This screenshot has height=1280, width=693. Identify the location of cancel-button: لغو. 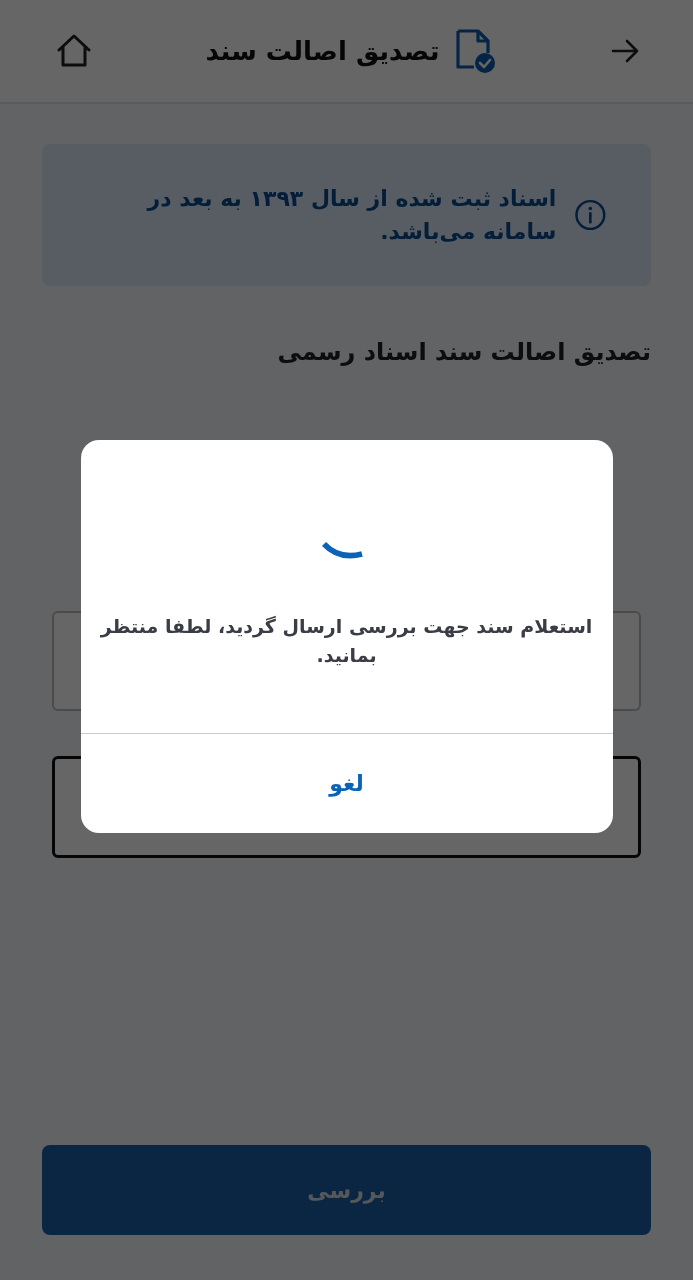
(346, 783).